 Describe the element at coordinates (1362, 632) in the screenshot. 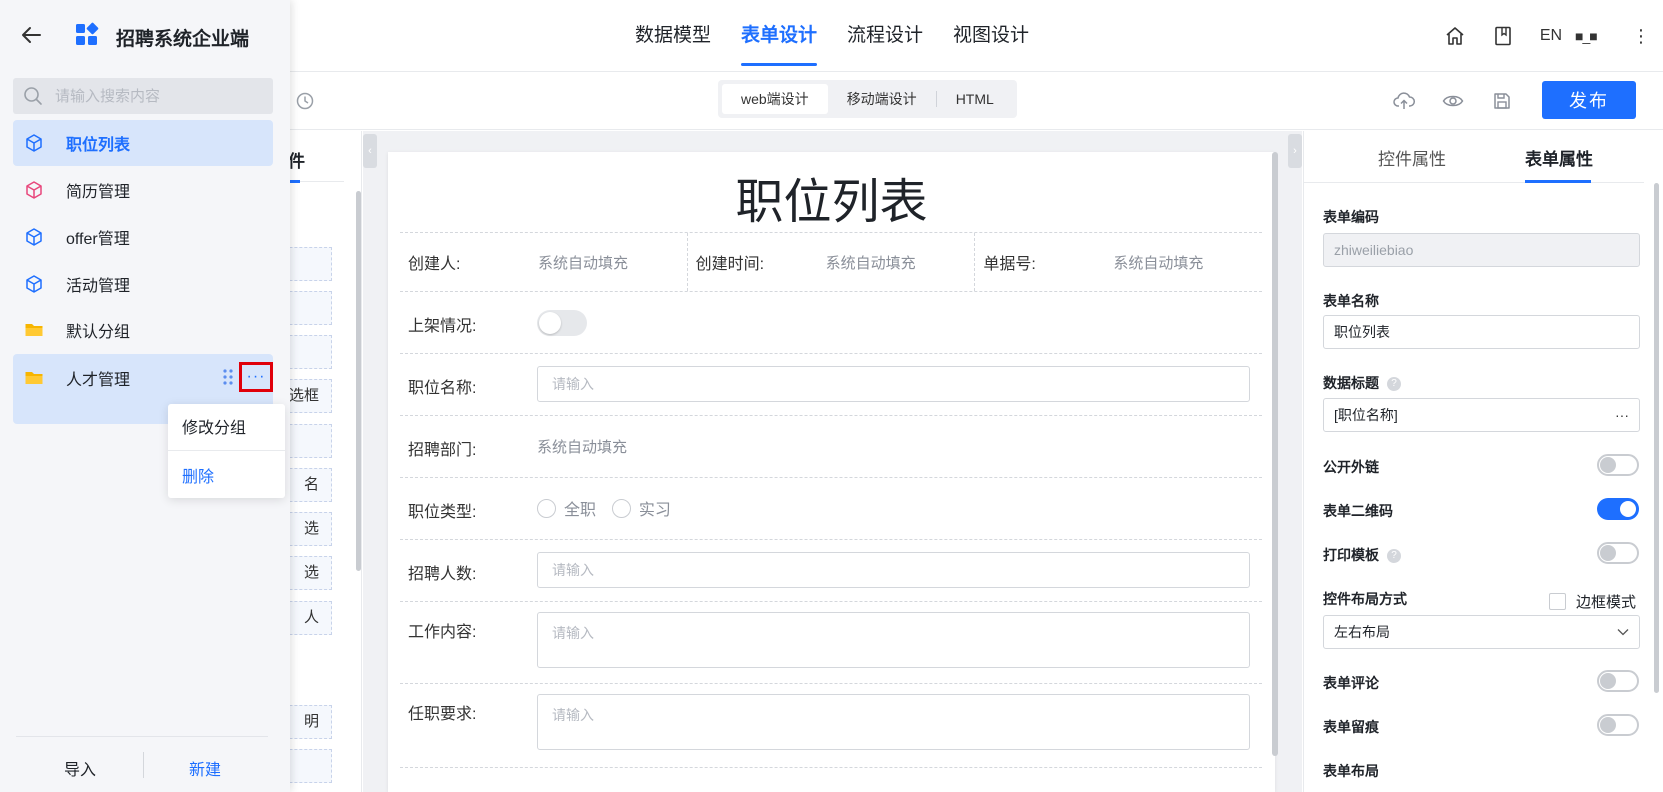

I see `layout-mode-value: 左右布局` at that location.